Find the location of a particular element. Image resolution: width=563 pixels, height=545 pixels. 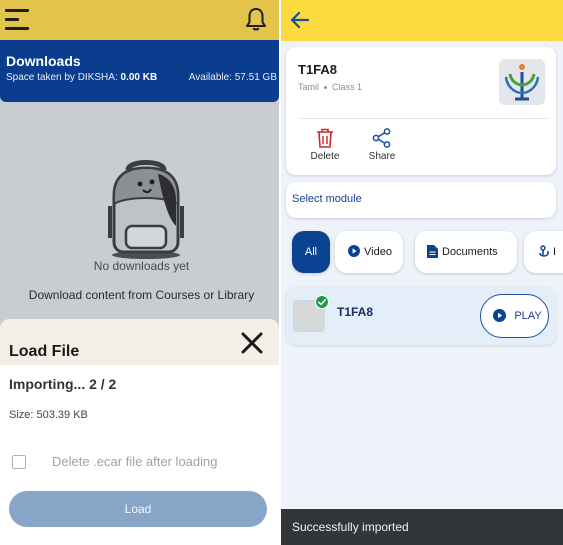

sheet-header: Load File is located at coordinates (139, 342).